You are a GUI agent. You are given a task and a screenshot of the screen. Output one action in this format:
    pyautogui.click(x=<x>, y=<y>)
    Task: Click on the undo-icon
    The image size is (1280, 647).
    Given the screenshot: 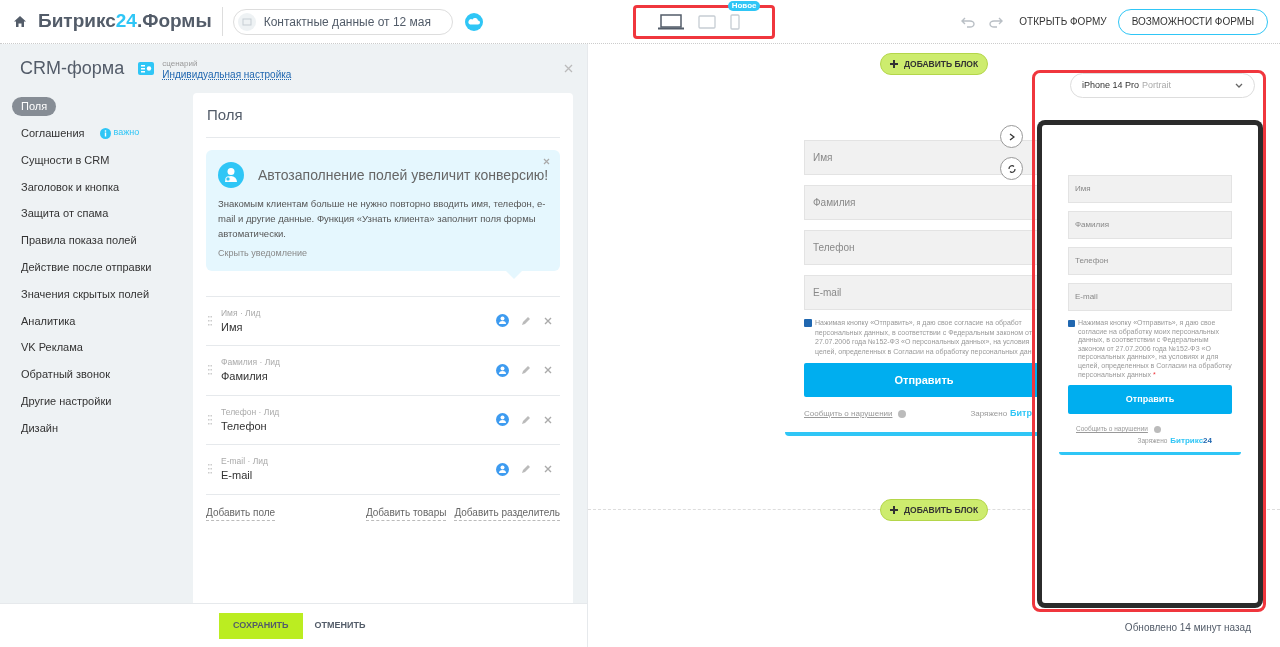 What is the action you would take?
    pyautogui.click(x=968, y=21)
    